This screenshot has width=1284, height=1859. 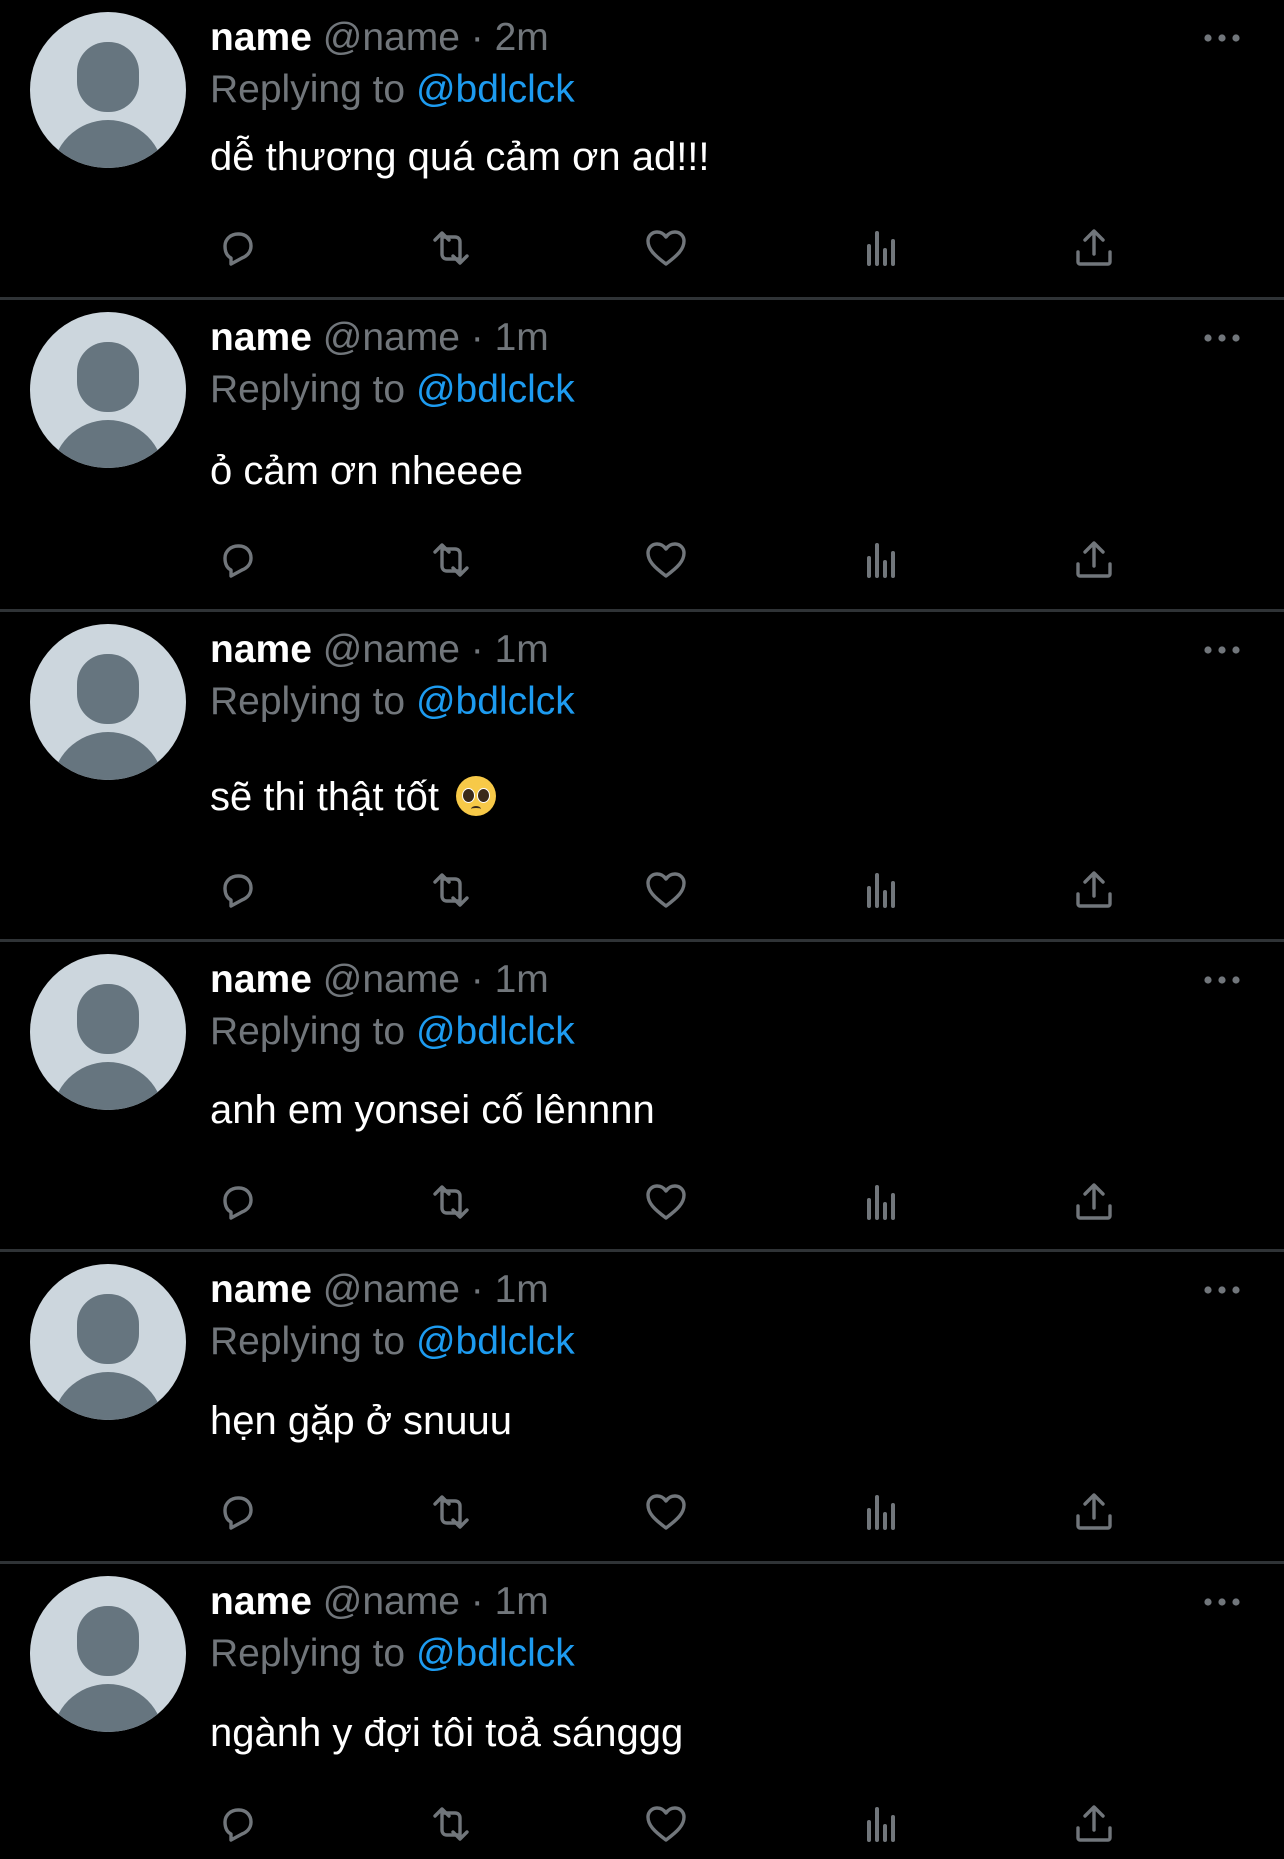 I want to click on tweet-text-content: hẹn gặp ở snuuu, so click(x=361, y=1421).